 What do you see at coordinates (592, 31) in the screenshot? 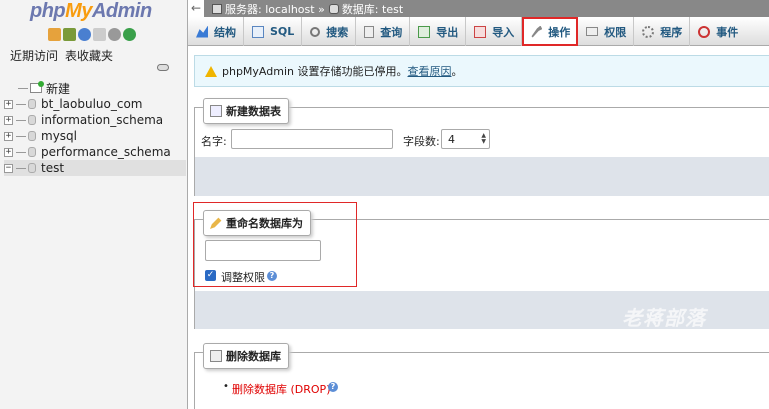
I see `privileges-icon` at bounding box center [592, 31].